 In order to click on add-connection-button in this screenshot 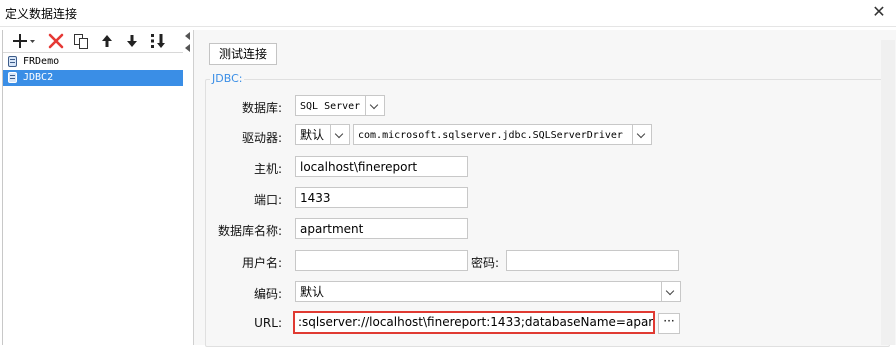, I will do `click(24, 41)`.